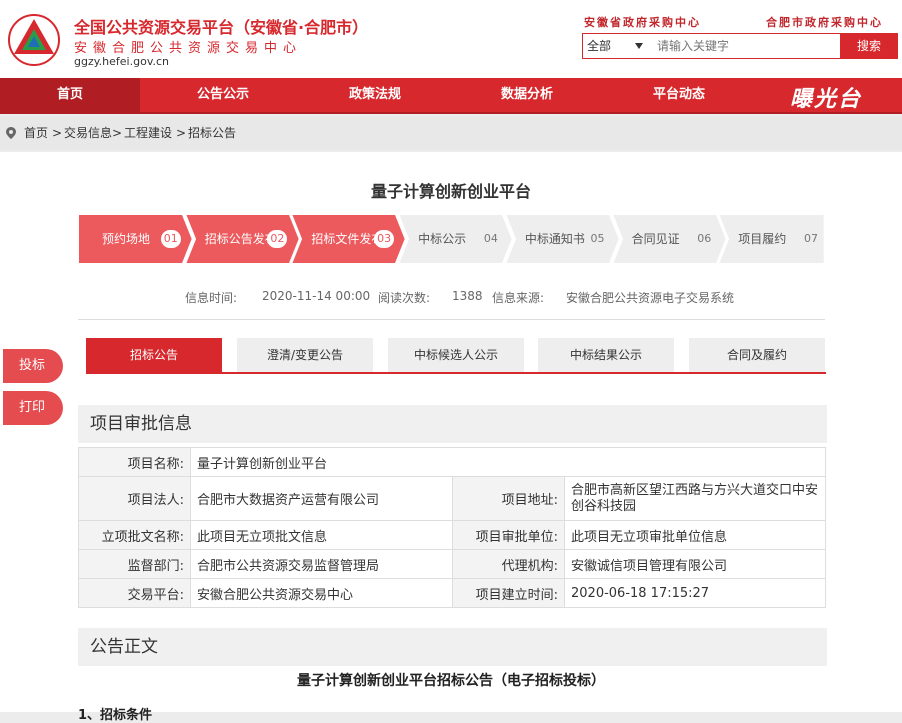  I want to click on progress-step: 项目履约 07, so click(776, 239).